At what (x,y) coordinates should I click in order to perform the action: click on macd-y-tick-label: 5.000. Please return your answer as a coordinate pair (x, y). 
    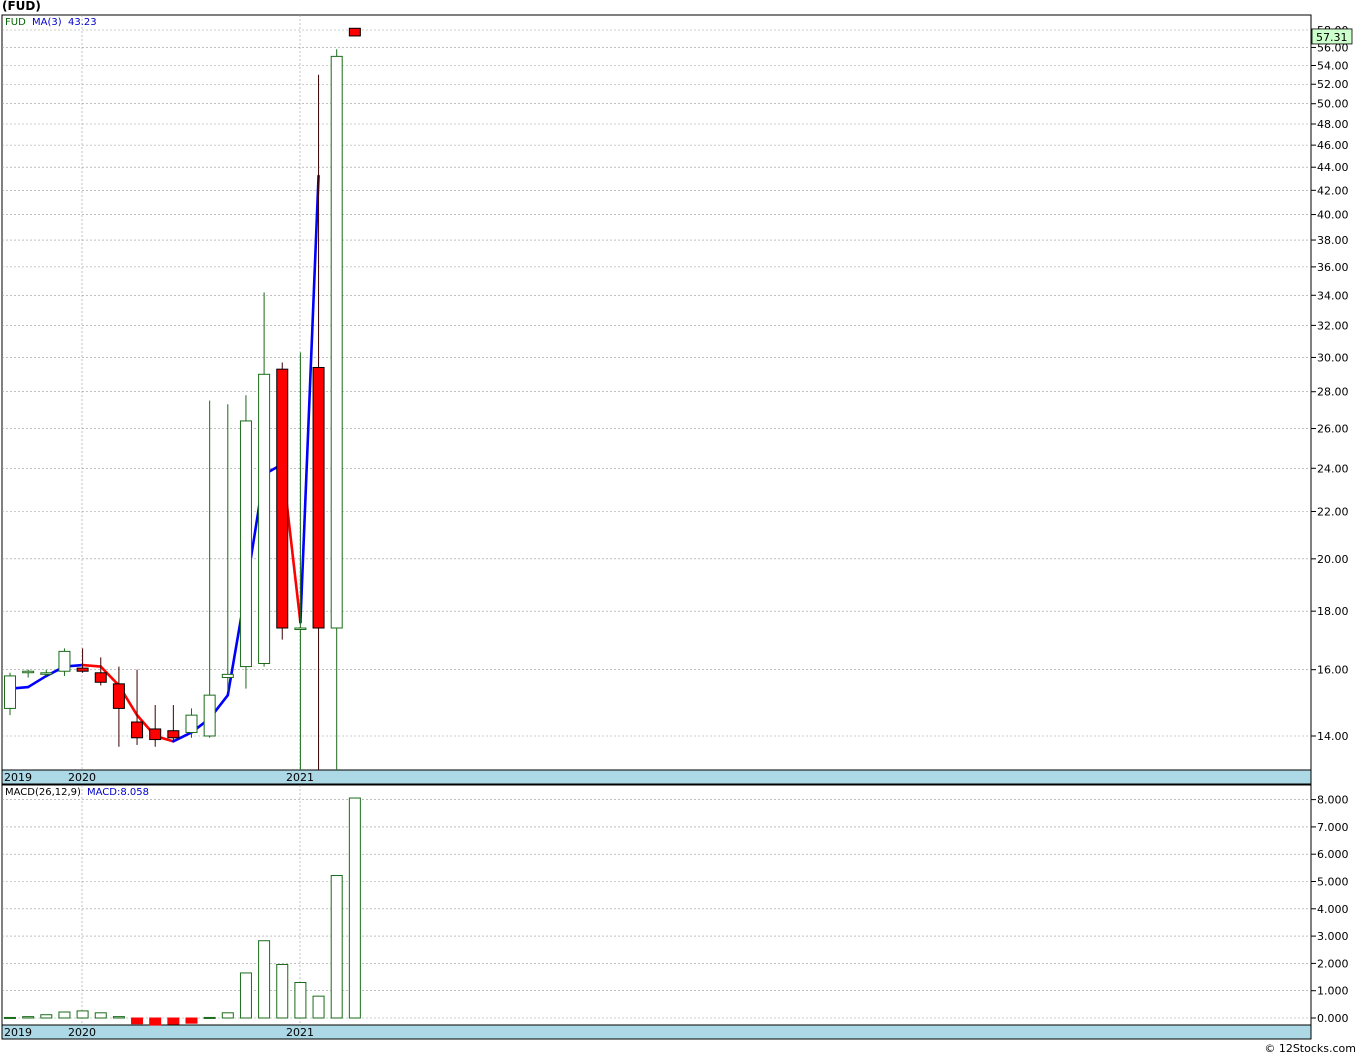
    Looking at the image, I should click on (1333, 882).